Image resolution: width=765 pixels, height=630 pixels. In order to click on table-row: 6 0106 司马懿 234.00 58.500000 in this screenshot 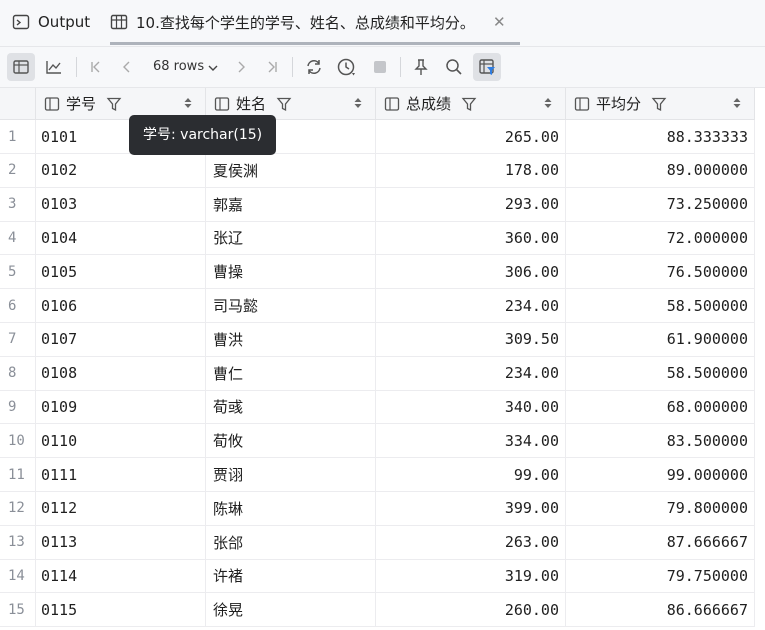, I will do `click(377, 306)`.